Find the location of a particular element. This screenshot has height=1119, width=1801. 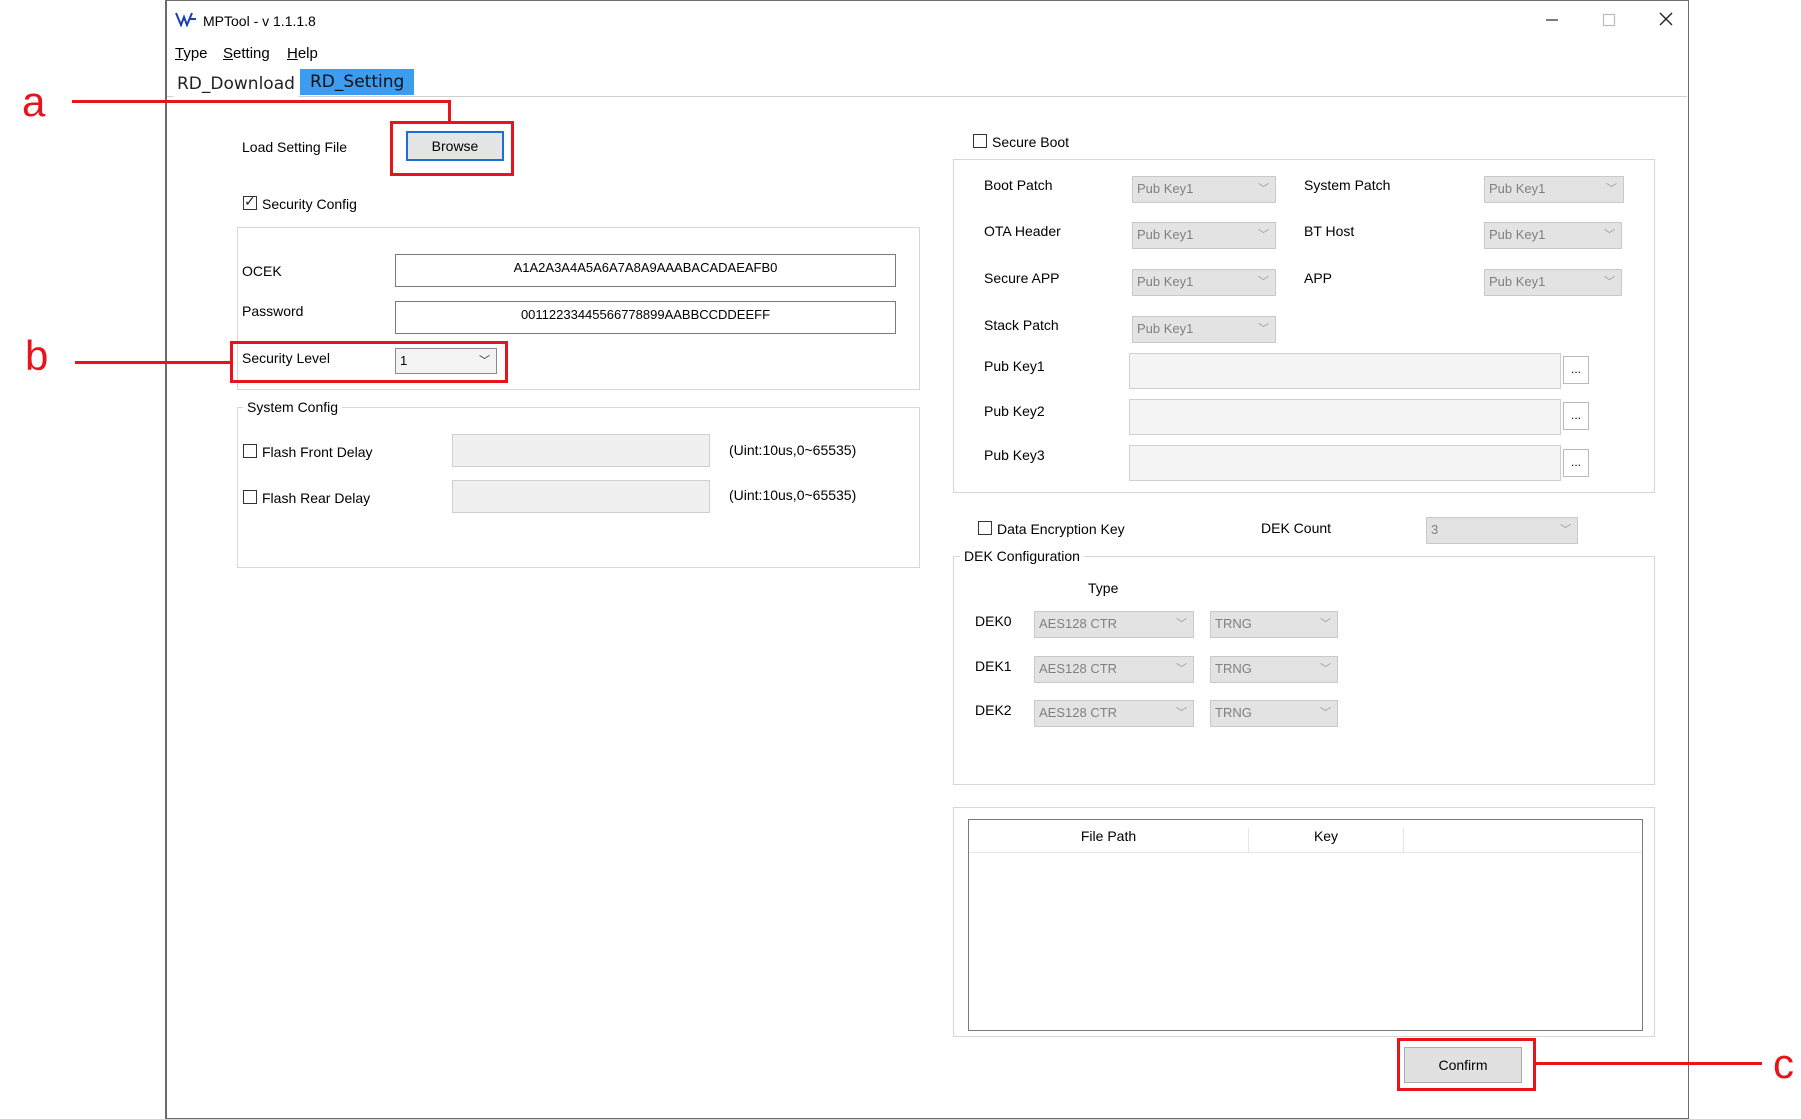

file-path-column-header: File Path is located at coordinates (1109, 840).